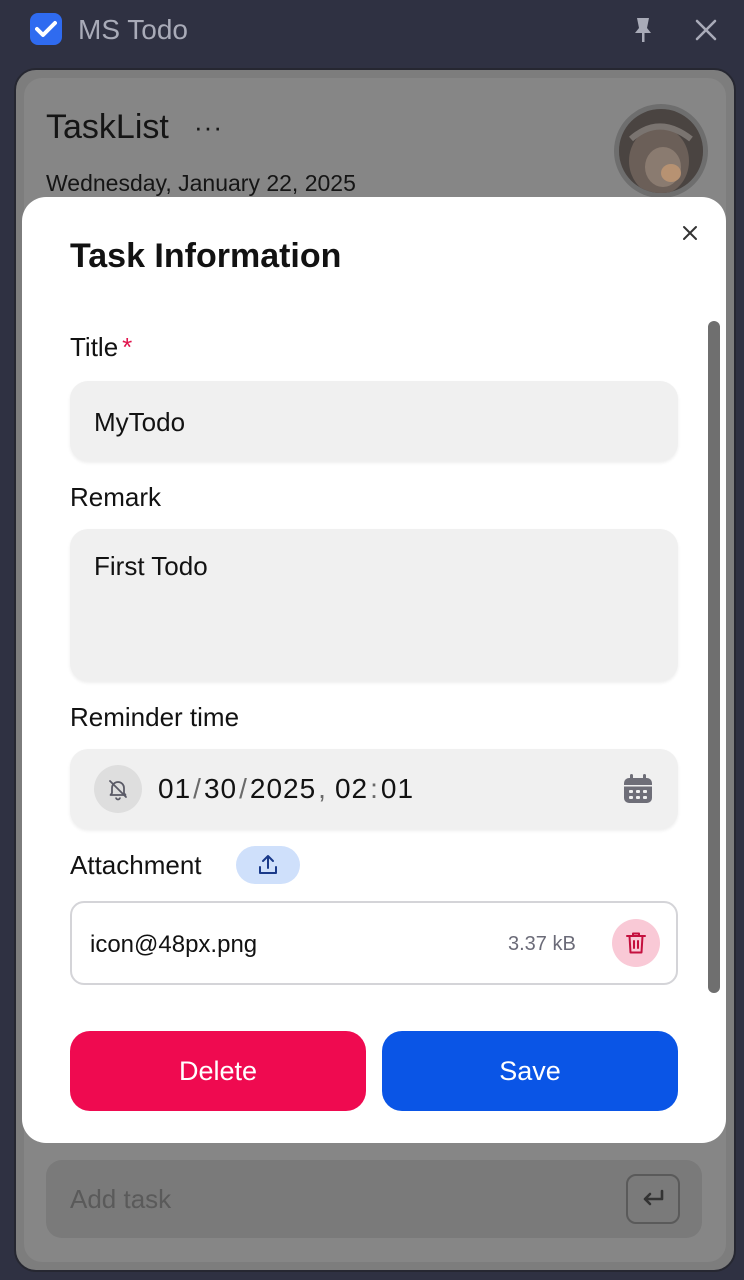 This screenshot has width=744, height=1280. Describe the element at coordinates (653, 1199) in the screenshot. I see `enter-icon` at that location.